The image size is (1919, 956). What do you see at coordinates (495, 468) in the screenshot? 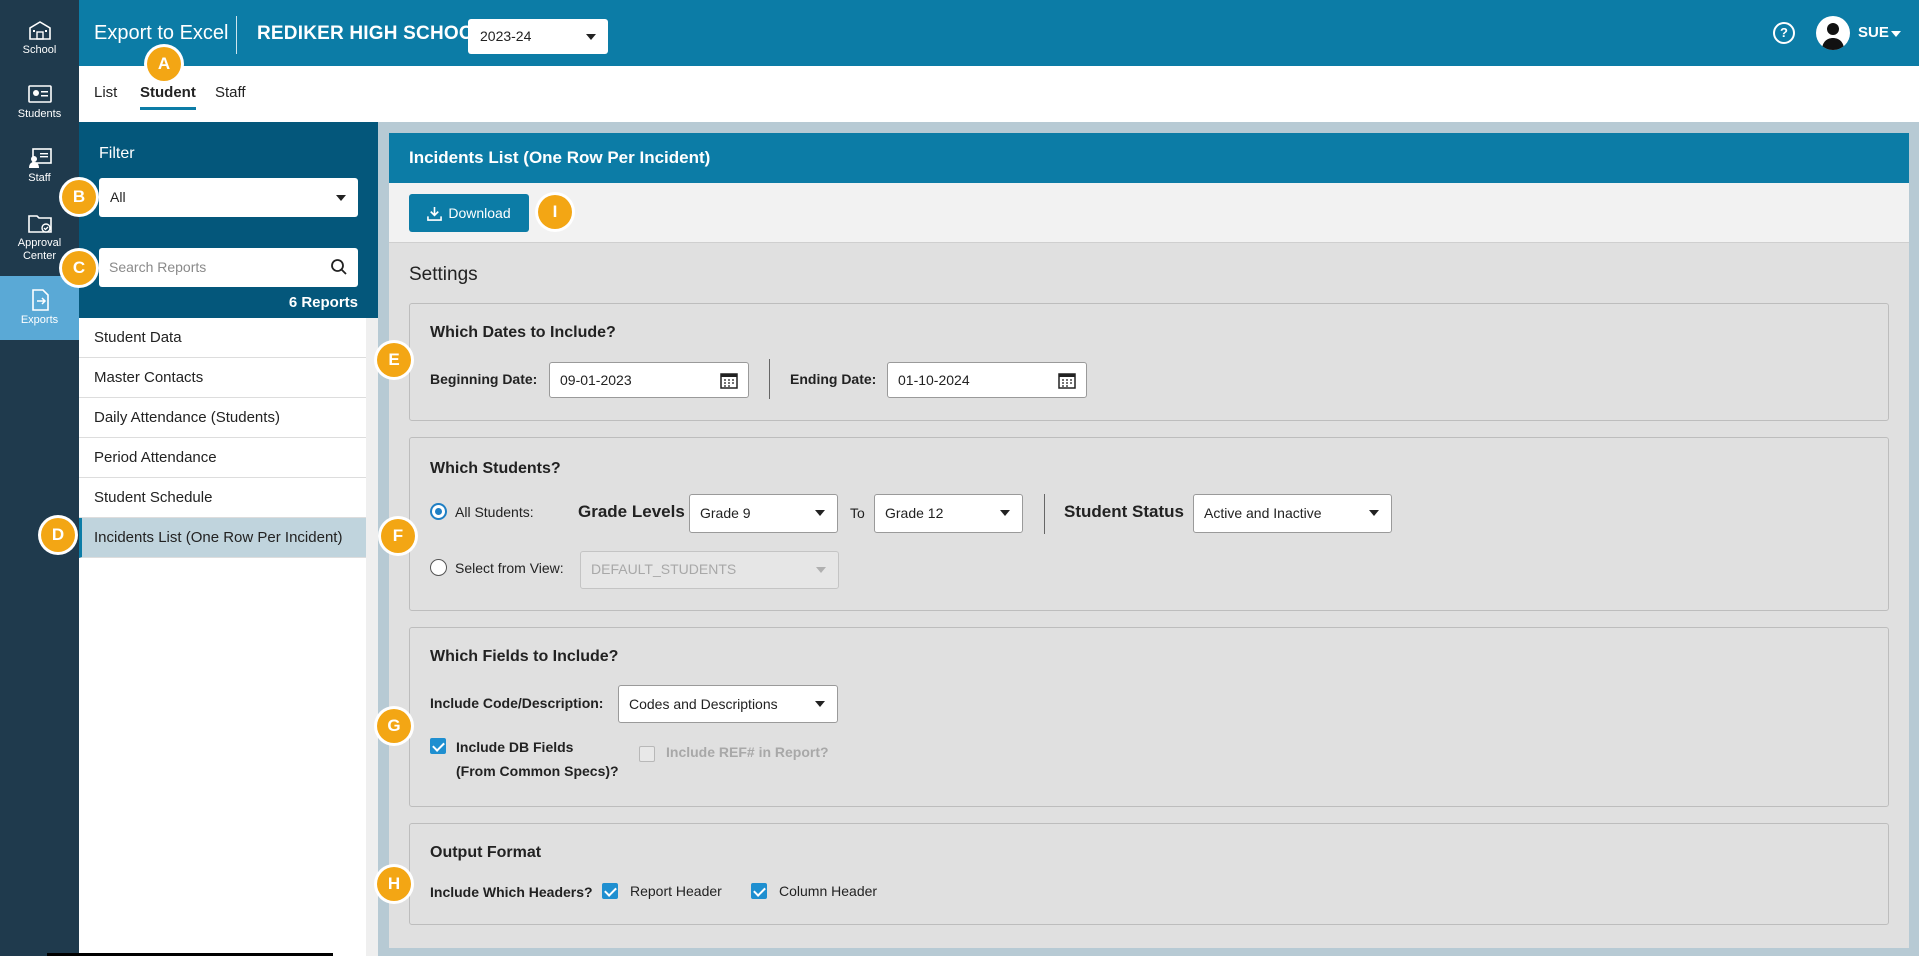
I see `students-title: Which Students?` at bounding box center [495, 468].